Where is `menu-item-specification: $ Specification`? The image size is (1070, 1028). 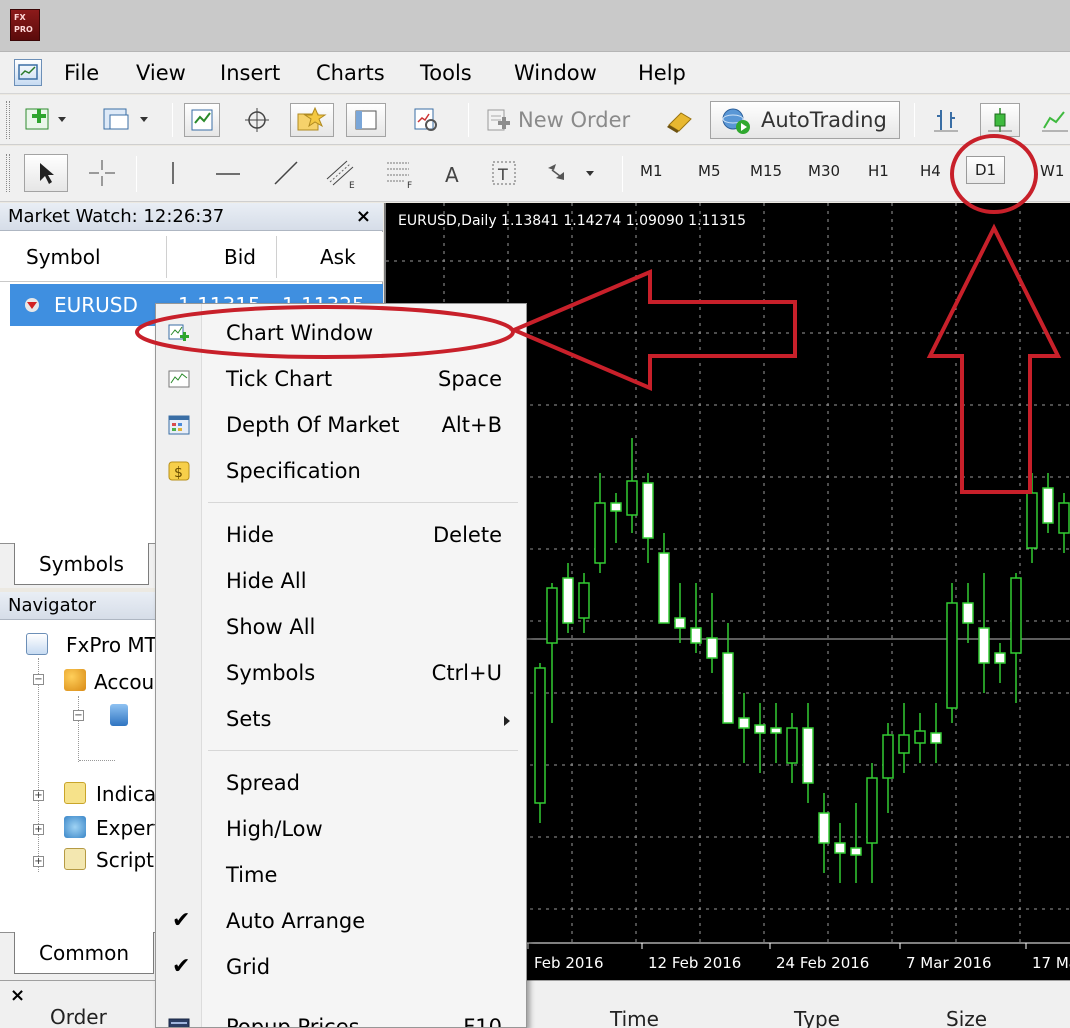 menu-item-specification: $ Specification is located at coordinates (341, 471).